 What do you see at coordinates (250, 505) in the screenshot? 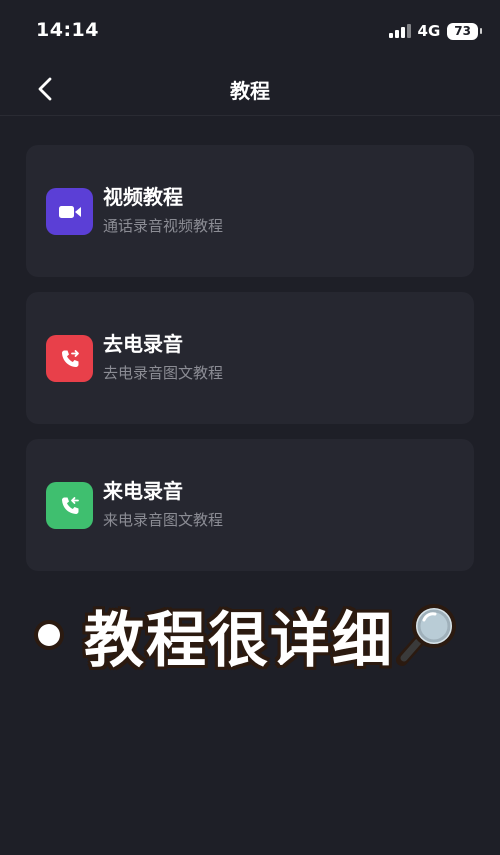
I see `list-item-incoming-call: 来电录音 来电录音图文教程` at bounding box center [250, 505].